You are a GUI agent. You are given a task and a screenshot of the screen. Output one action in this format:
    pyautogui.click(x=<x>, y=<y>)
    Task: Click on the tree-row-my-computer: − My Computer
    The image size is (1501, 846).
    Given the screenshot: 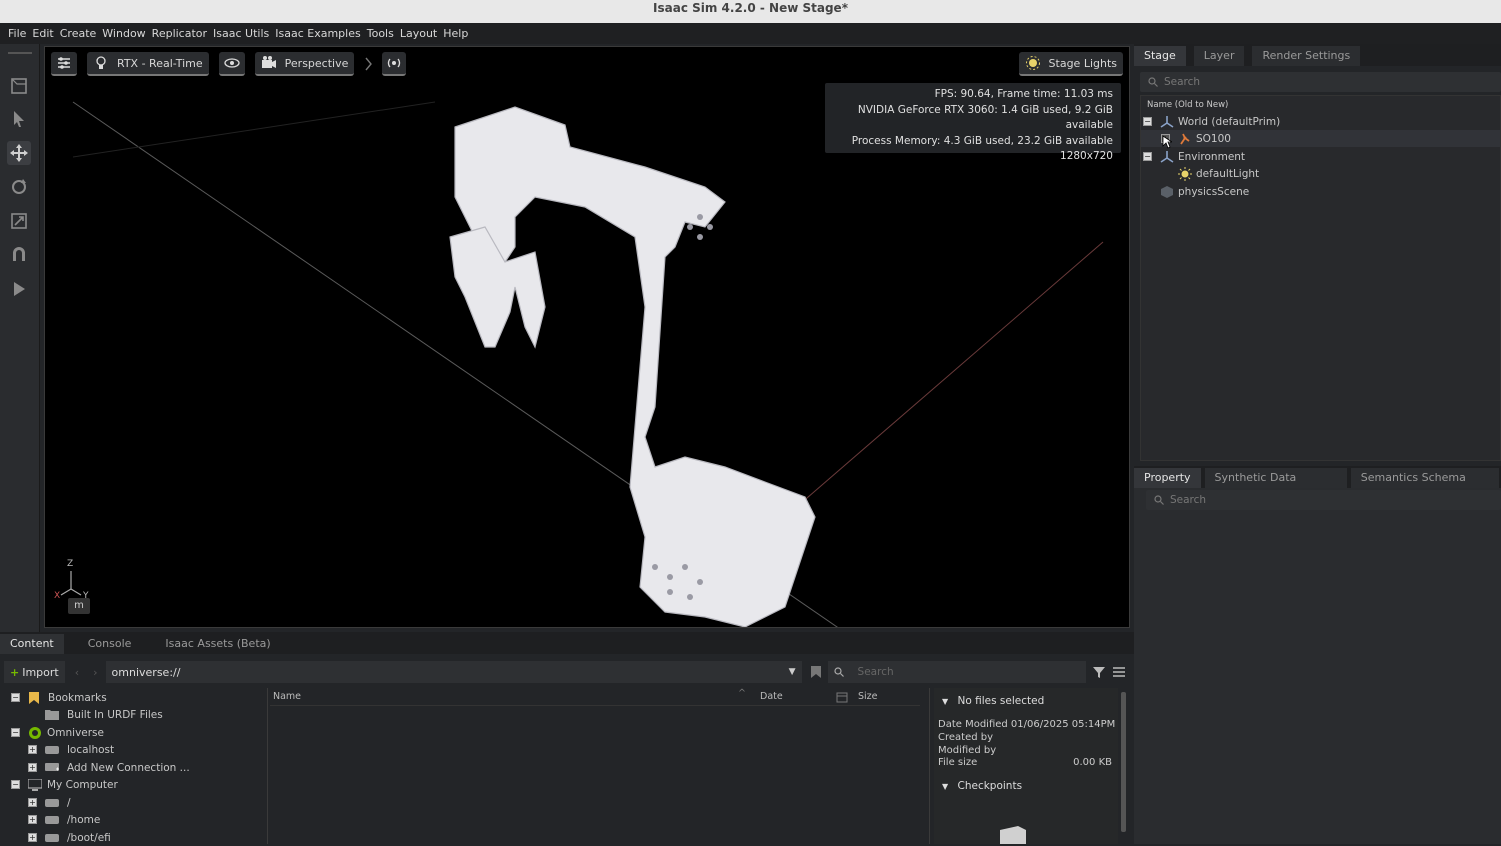 What is the action you would take?
    pyautogui.click(x=64, y=784)
    